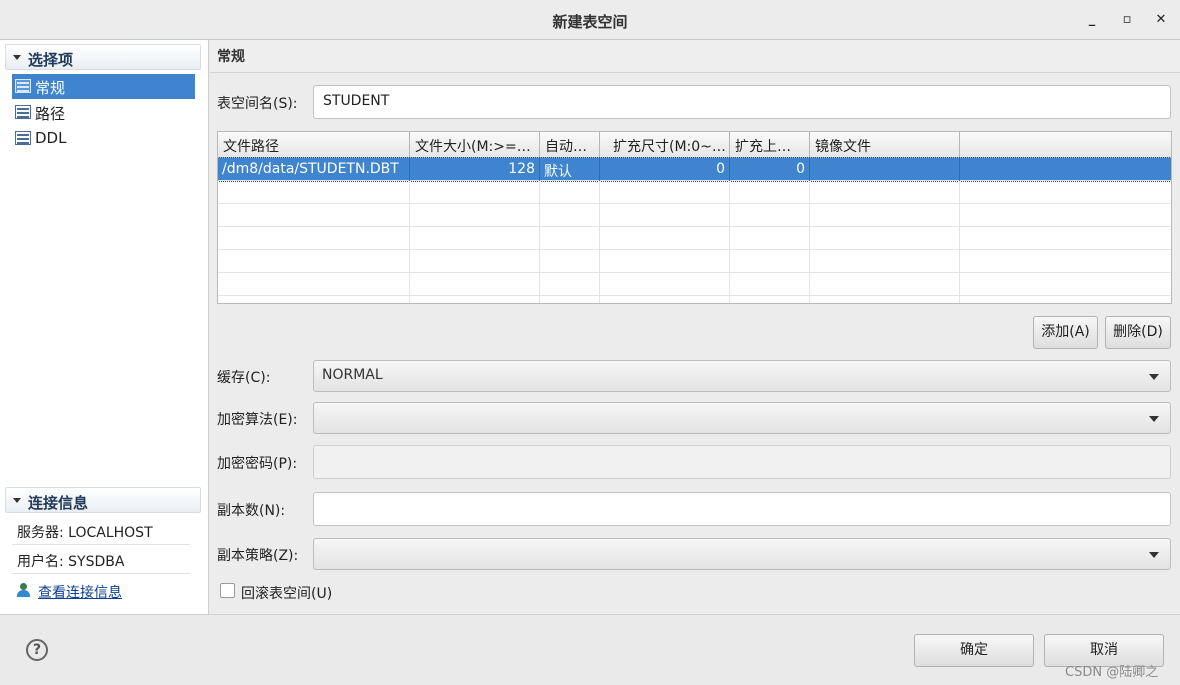  Describe the element at coordinates (356, 101) in the screenshot. I see `tablespace-name-value: STUDENT` at that location.